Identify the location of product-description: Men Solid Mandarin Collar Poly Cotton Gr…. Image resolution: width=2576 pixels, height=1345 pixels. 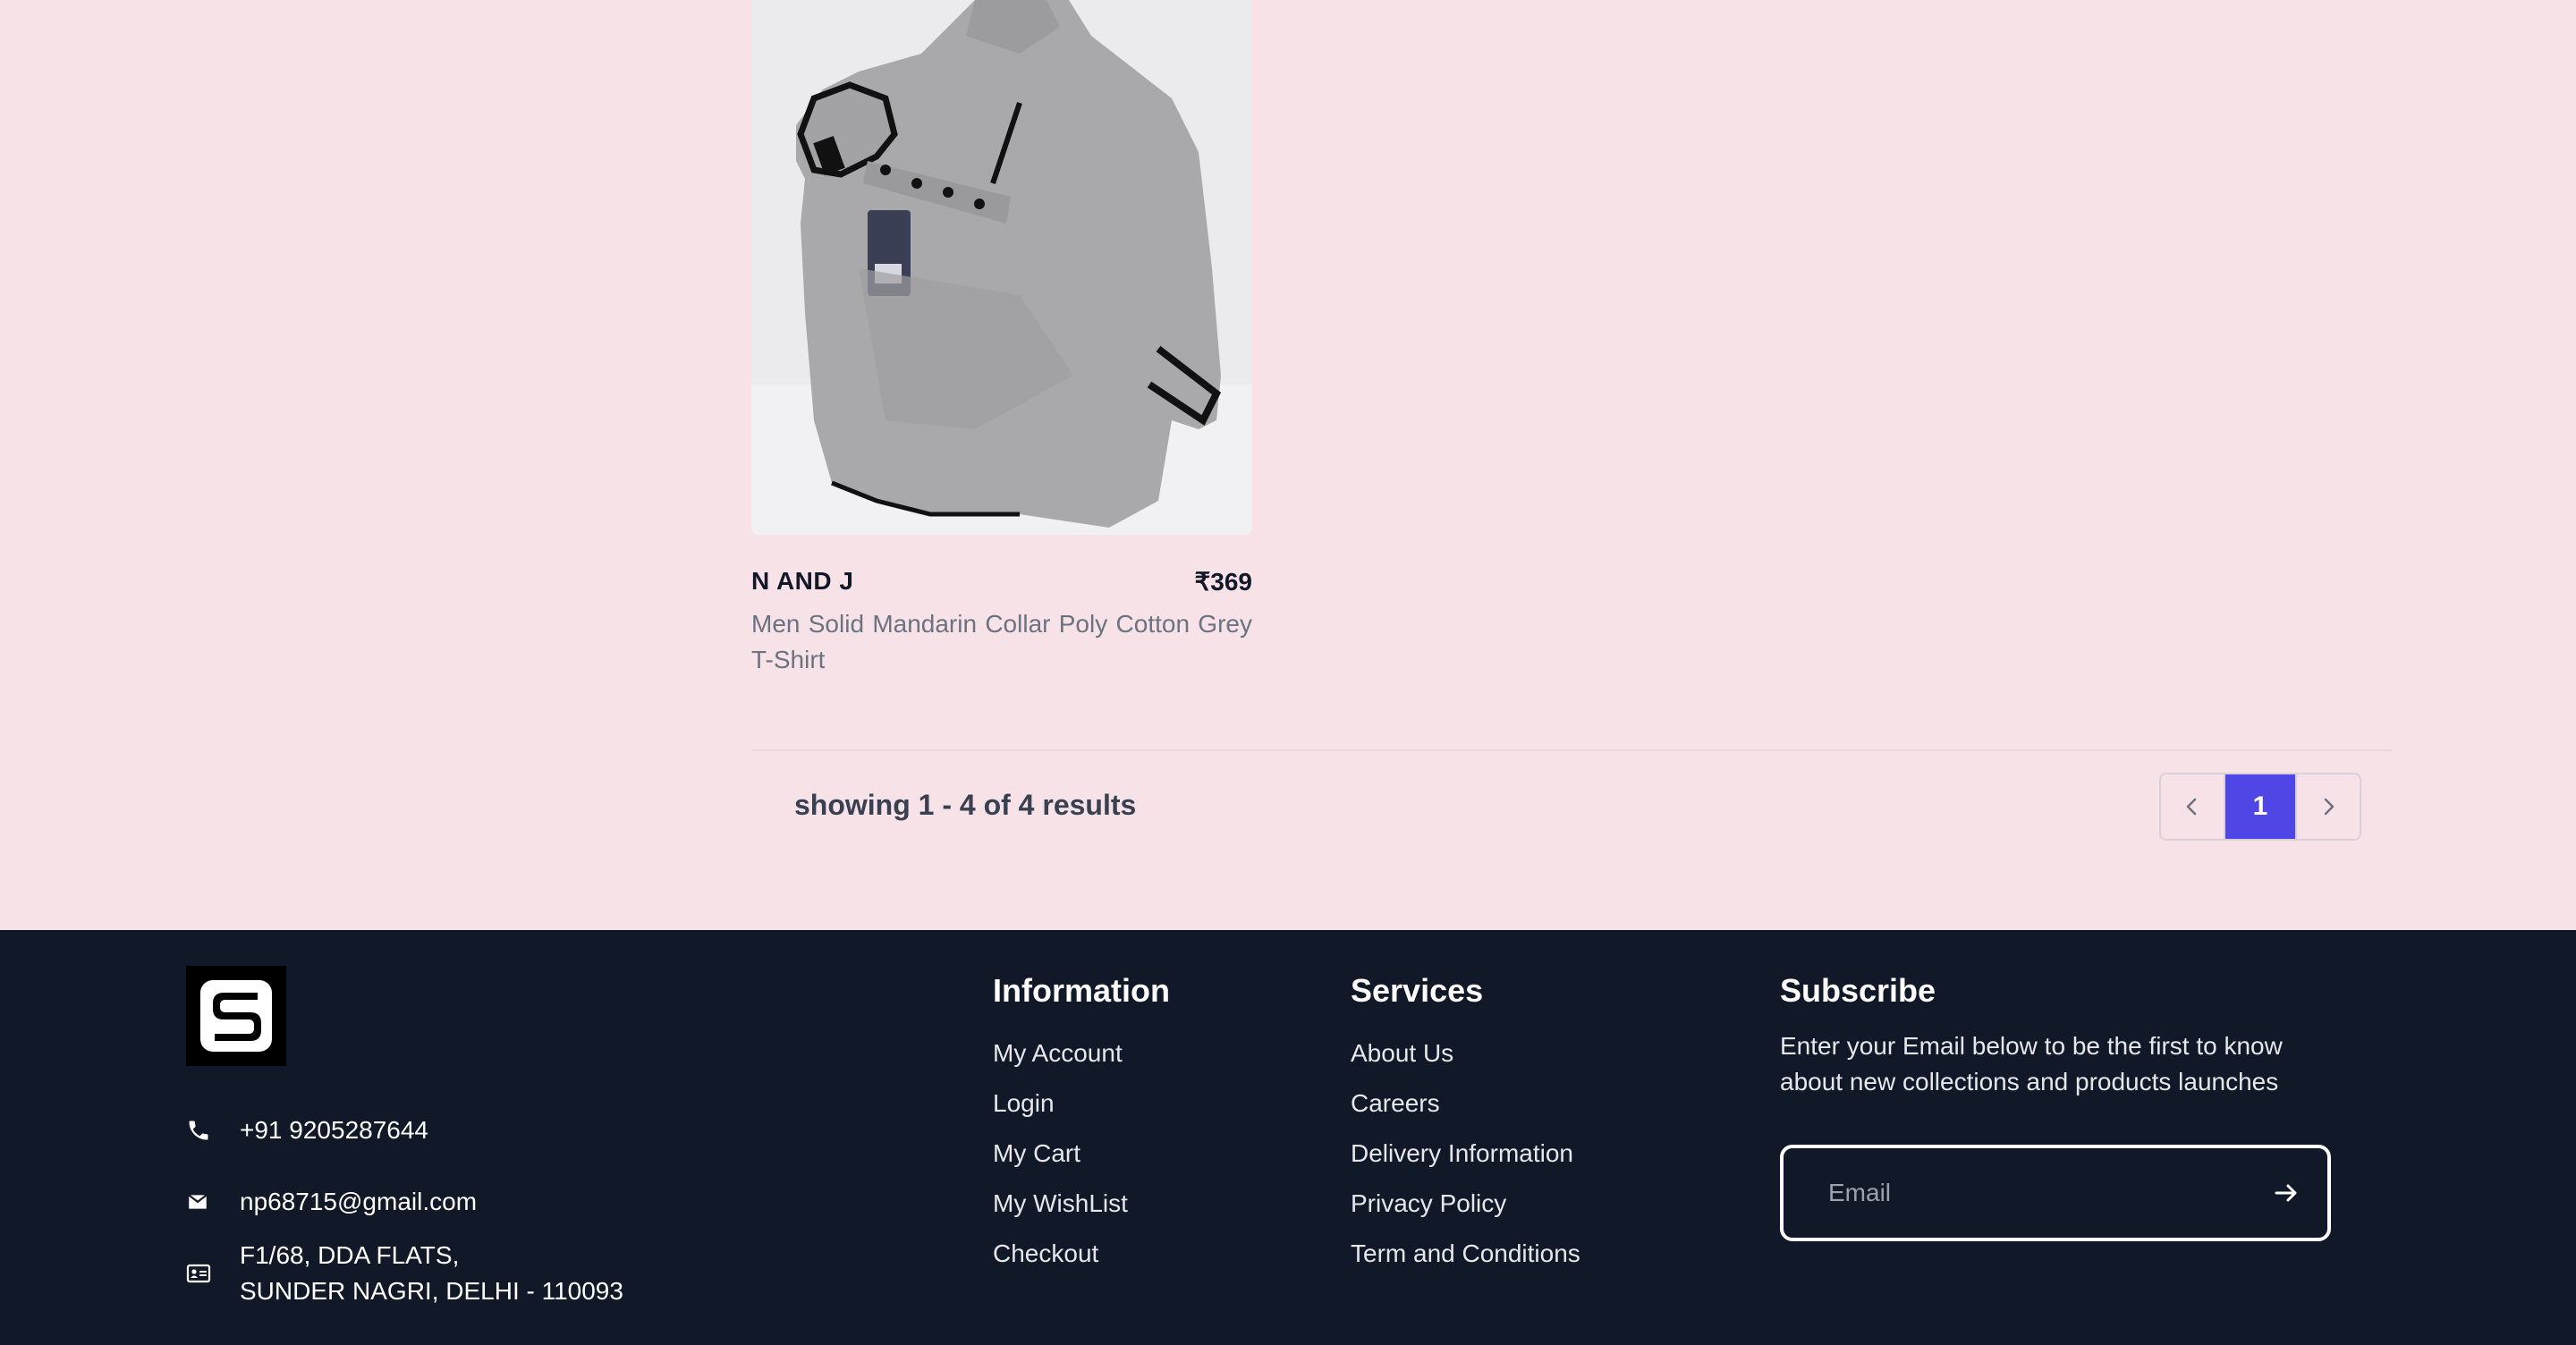
(1001, 642).